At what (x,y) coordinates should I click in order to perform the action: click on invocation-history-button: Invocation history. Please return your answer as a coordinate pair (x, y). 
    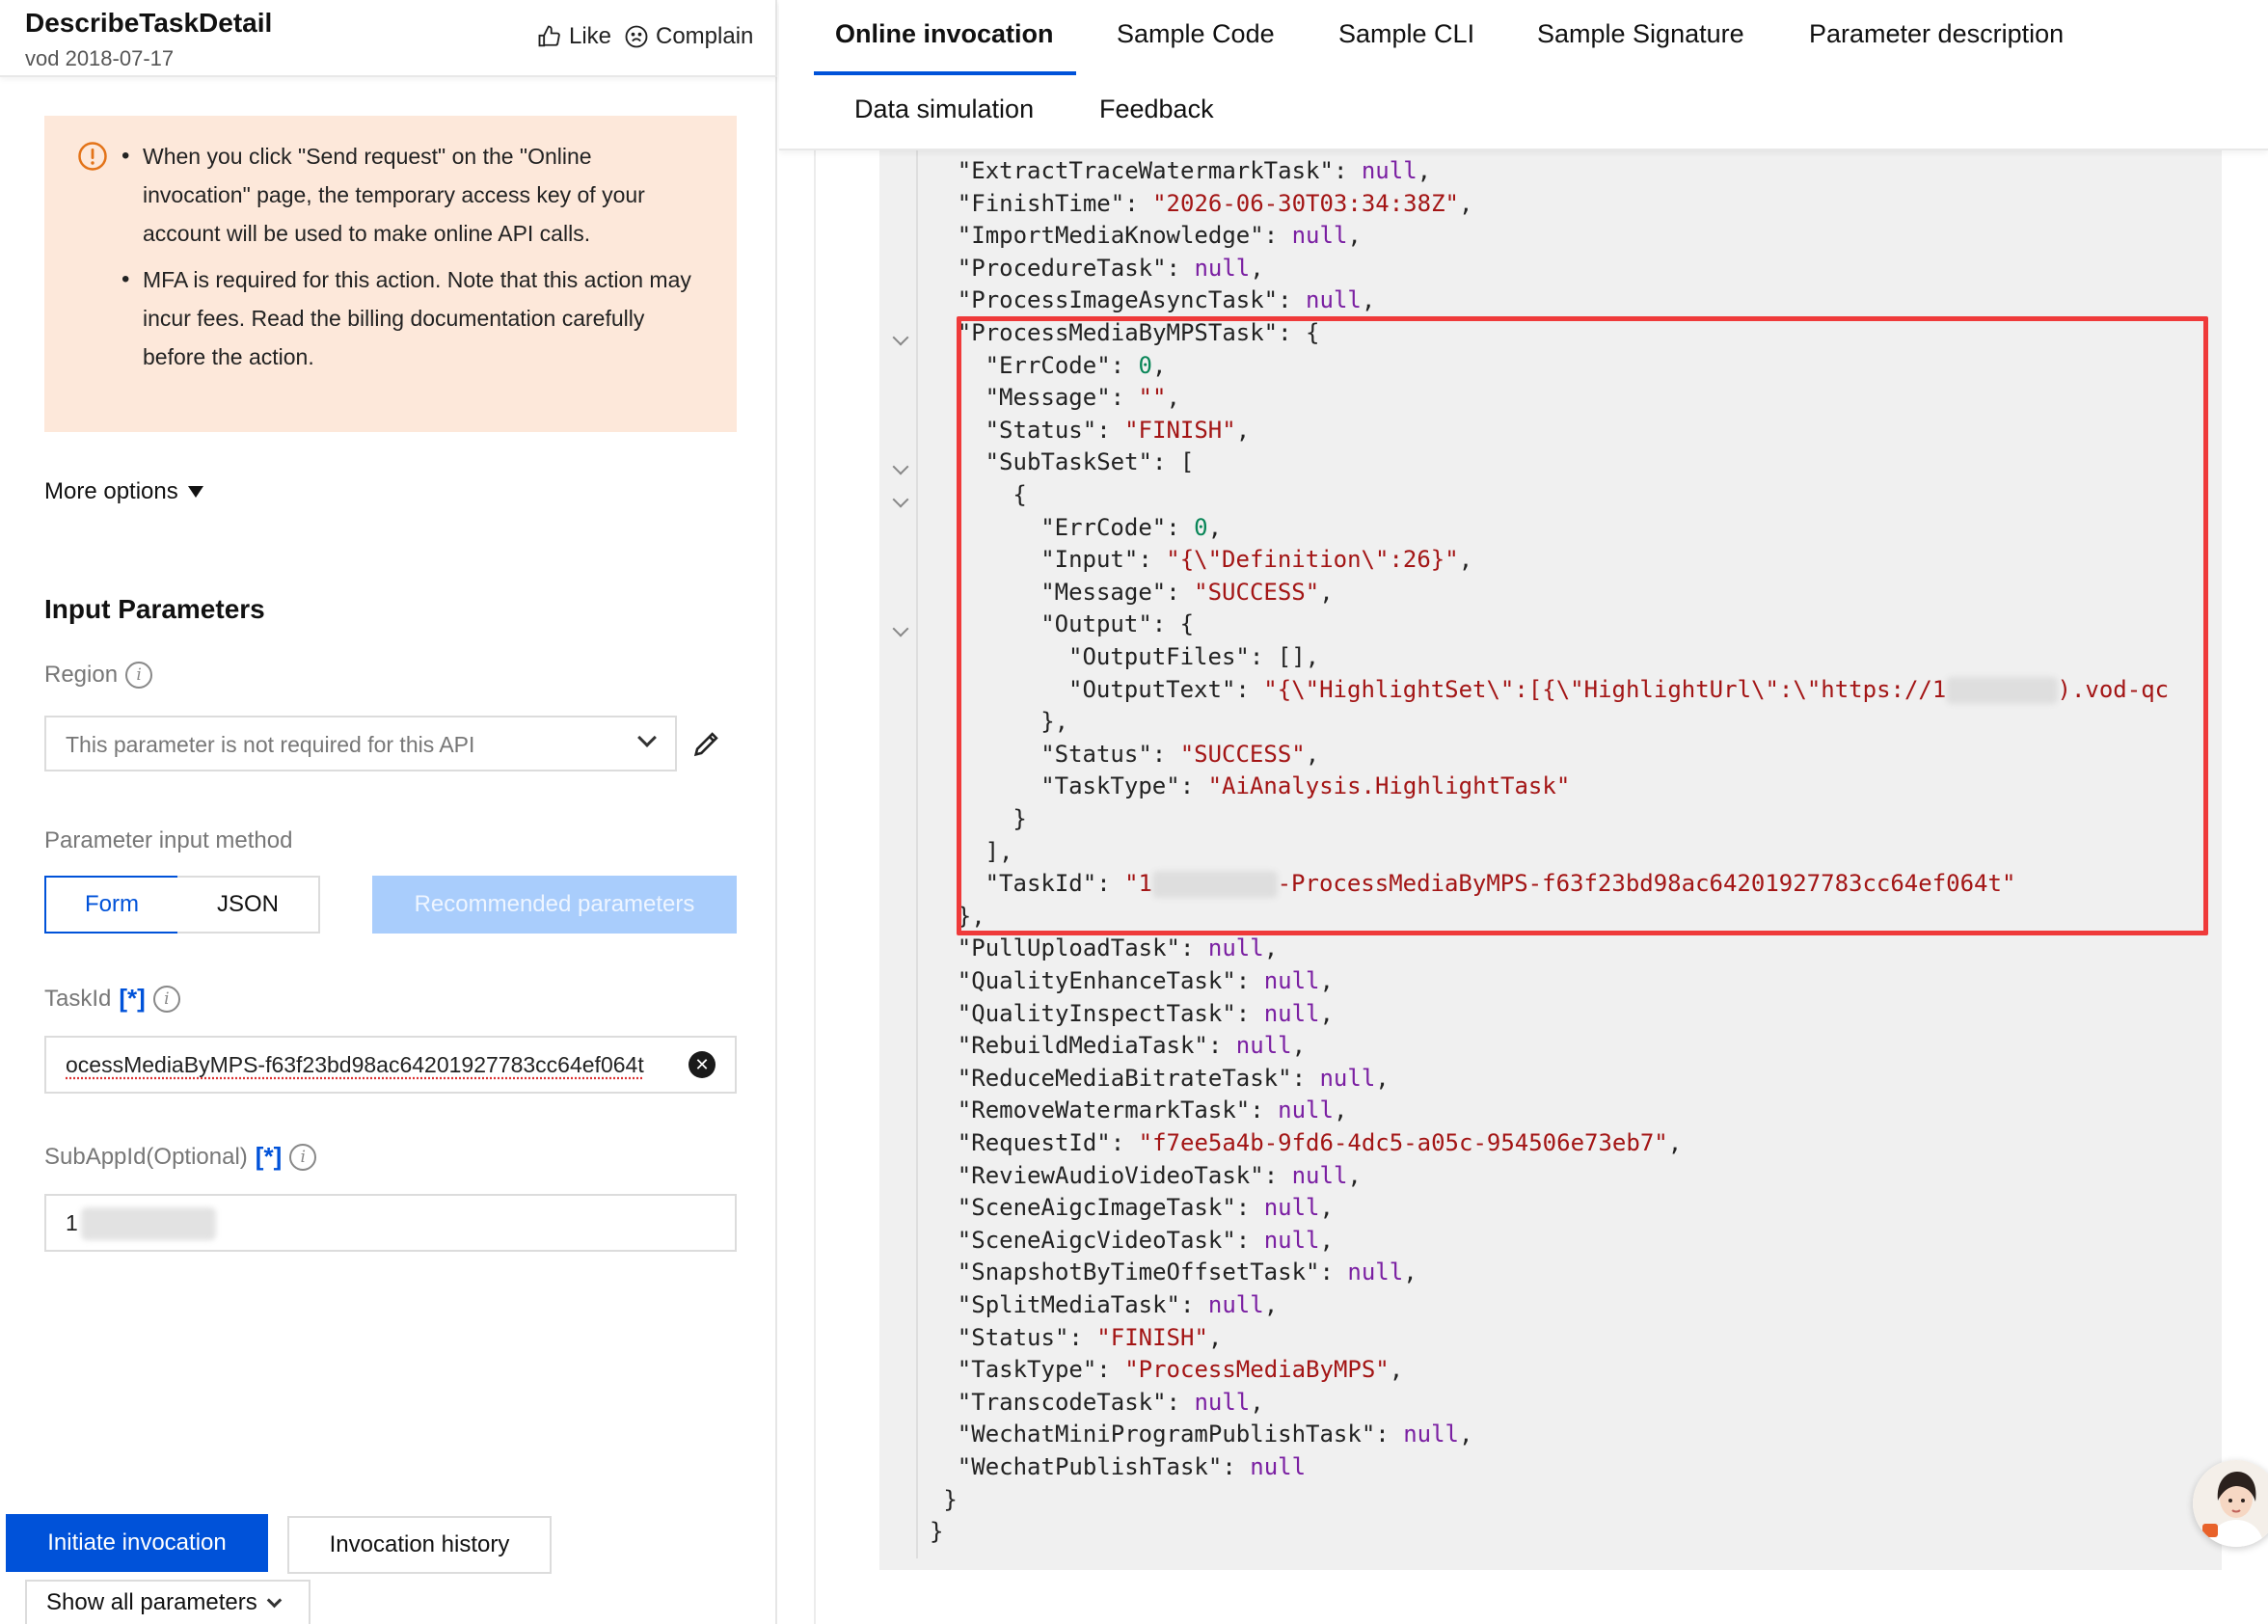
    Looking at the image, I should click on (419, 1545).